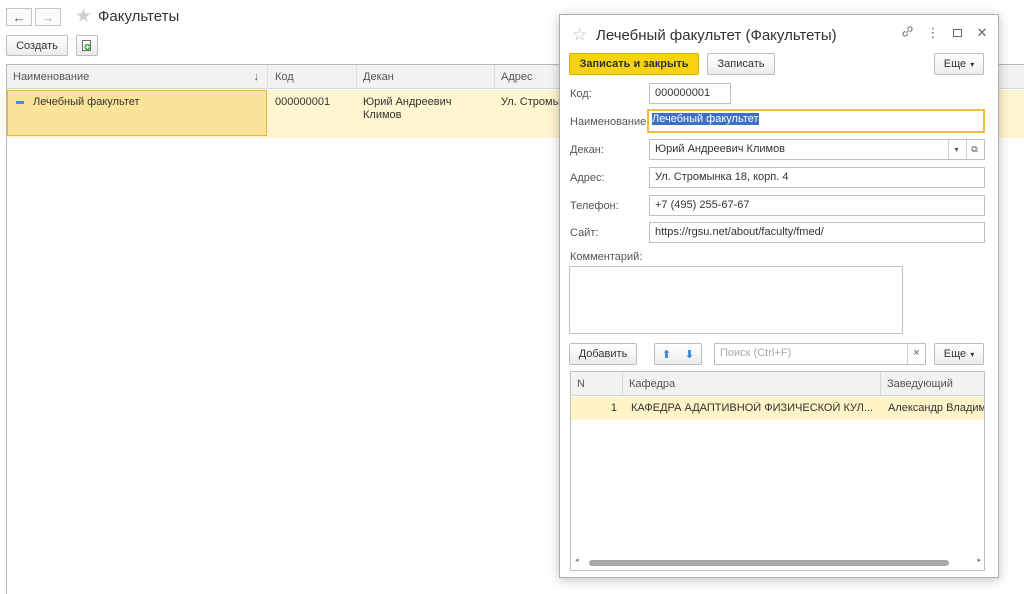 The image size is (1024, 594). Describe the element at coordinates (20, 102) in the screenshot. I see `row-marker-icon` at that location.